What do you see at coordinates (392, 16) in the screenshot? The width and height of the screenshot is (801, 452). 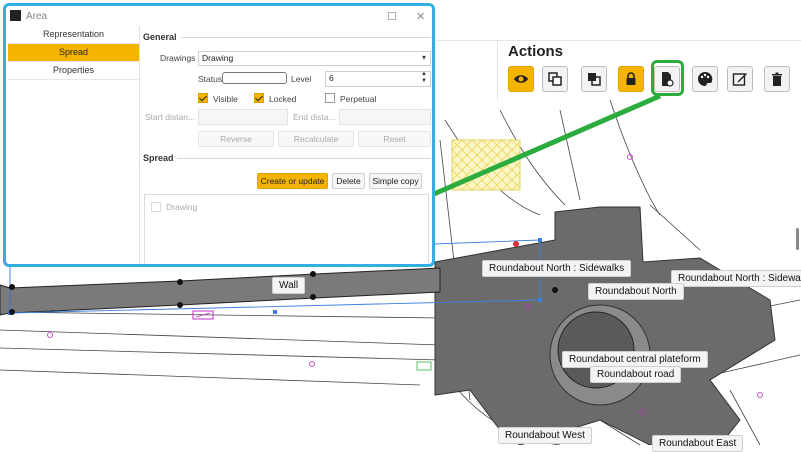 I see `maximize-icon: ☐` at bounding box center [392, 16].